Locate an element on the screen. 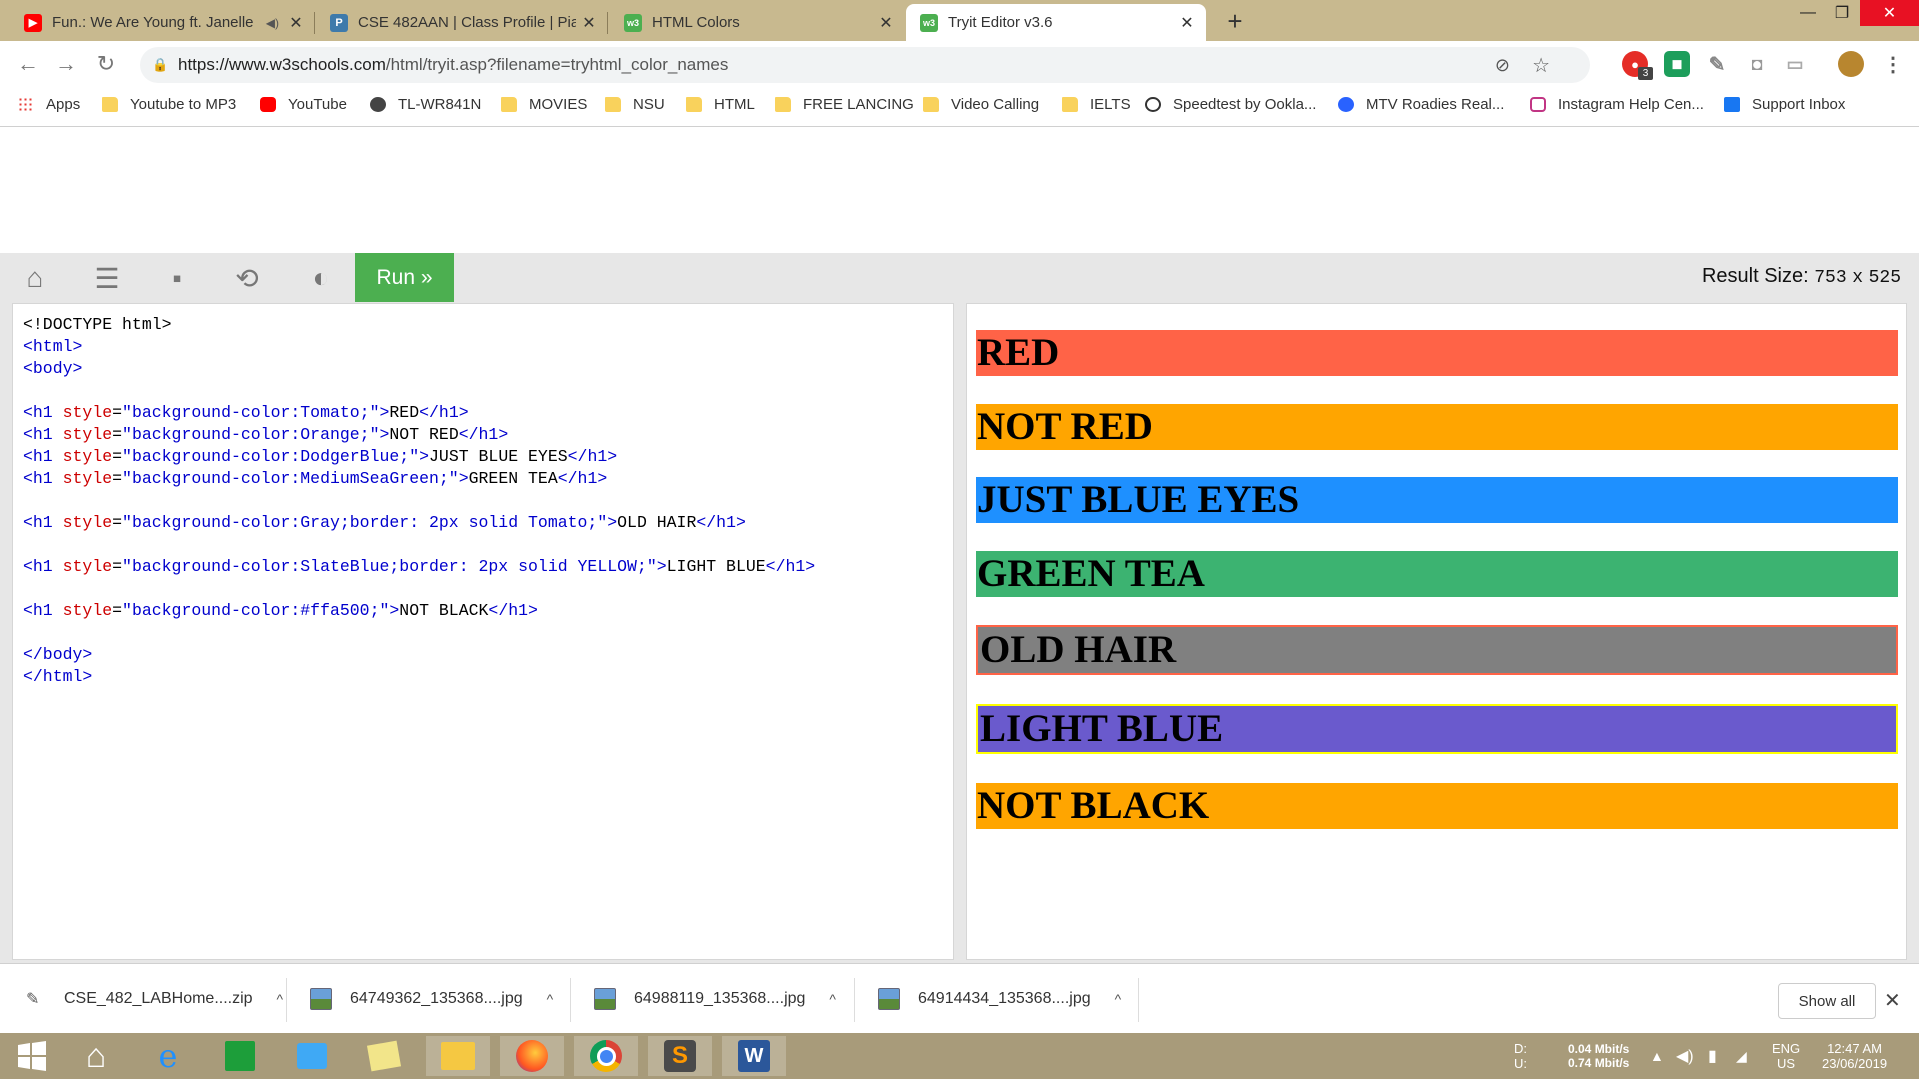  word-icon: W is located at coordinates (754, 1056).